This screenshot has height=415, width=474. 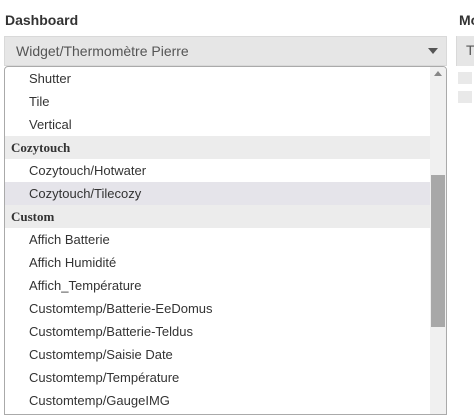 I want to click on right-column-label: Mo, so click(x=466, y=20).